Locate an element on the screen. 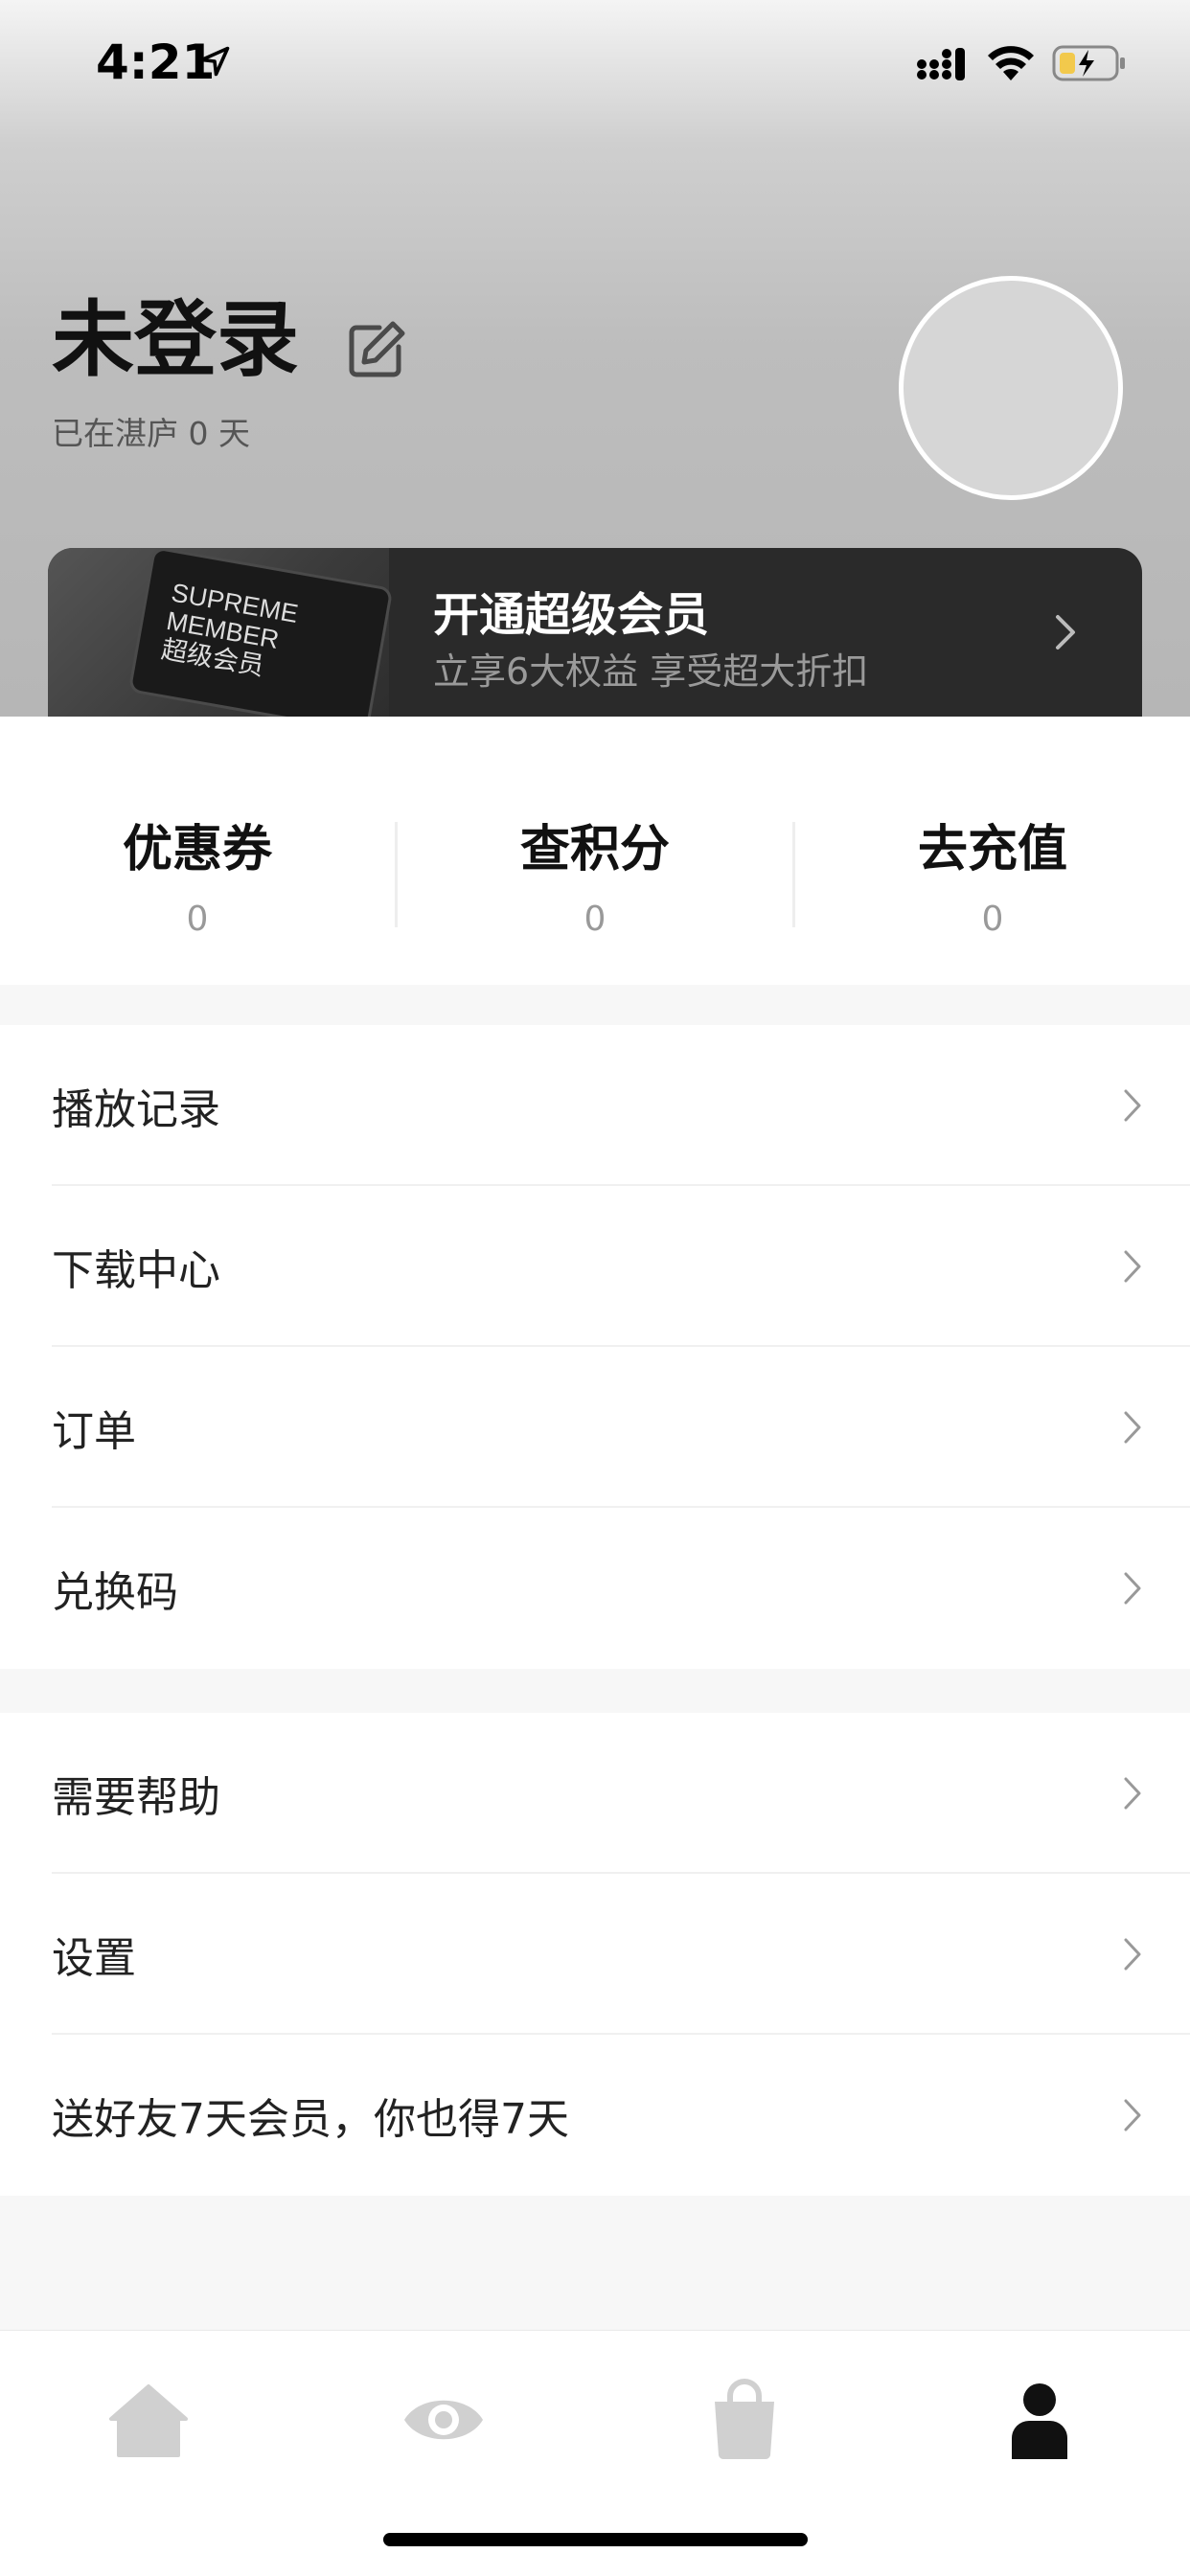  coupons-stat: 优惠券 0 is located at coordinates (198, 874).